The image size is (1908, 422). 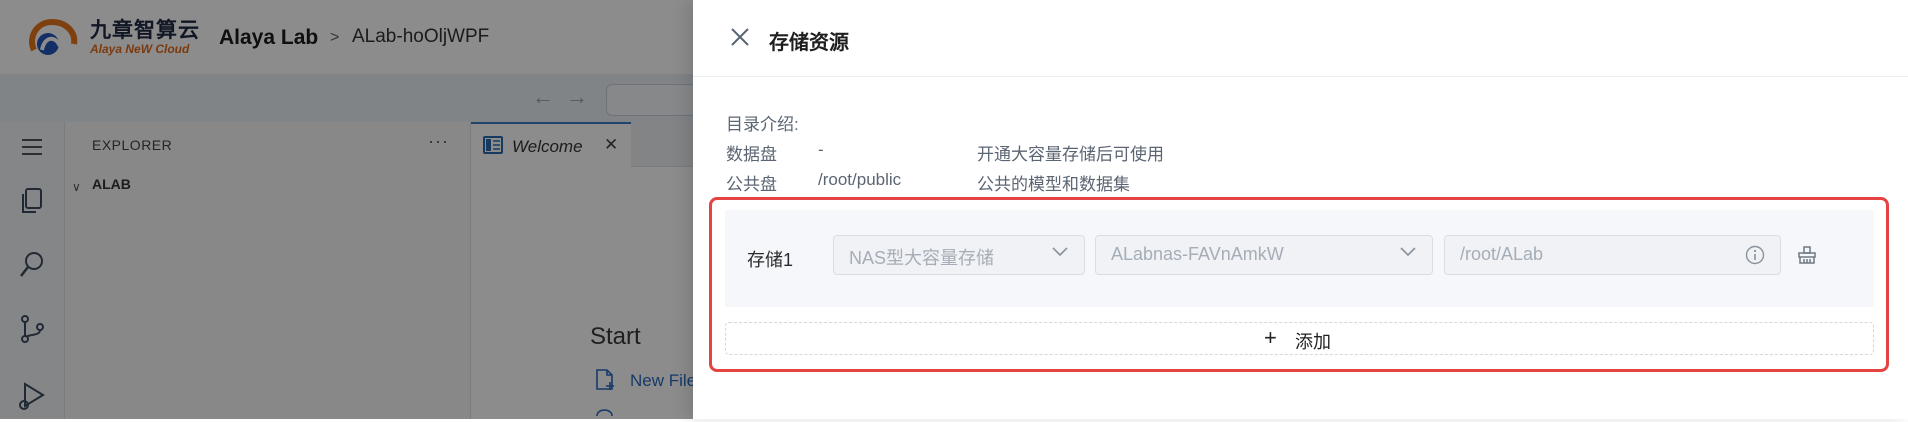 What do you see at coordinates (740, 37) in the screenshot?
I see `close-icon` at bounding box center [740, 37].